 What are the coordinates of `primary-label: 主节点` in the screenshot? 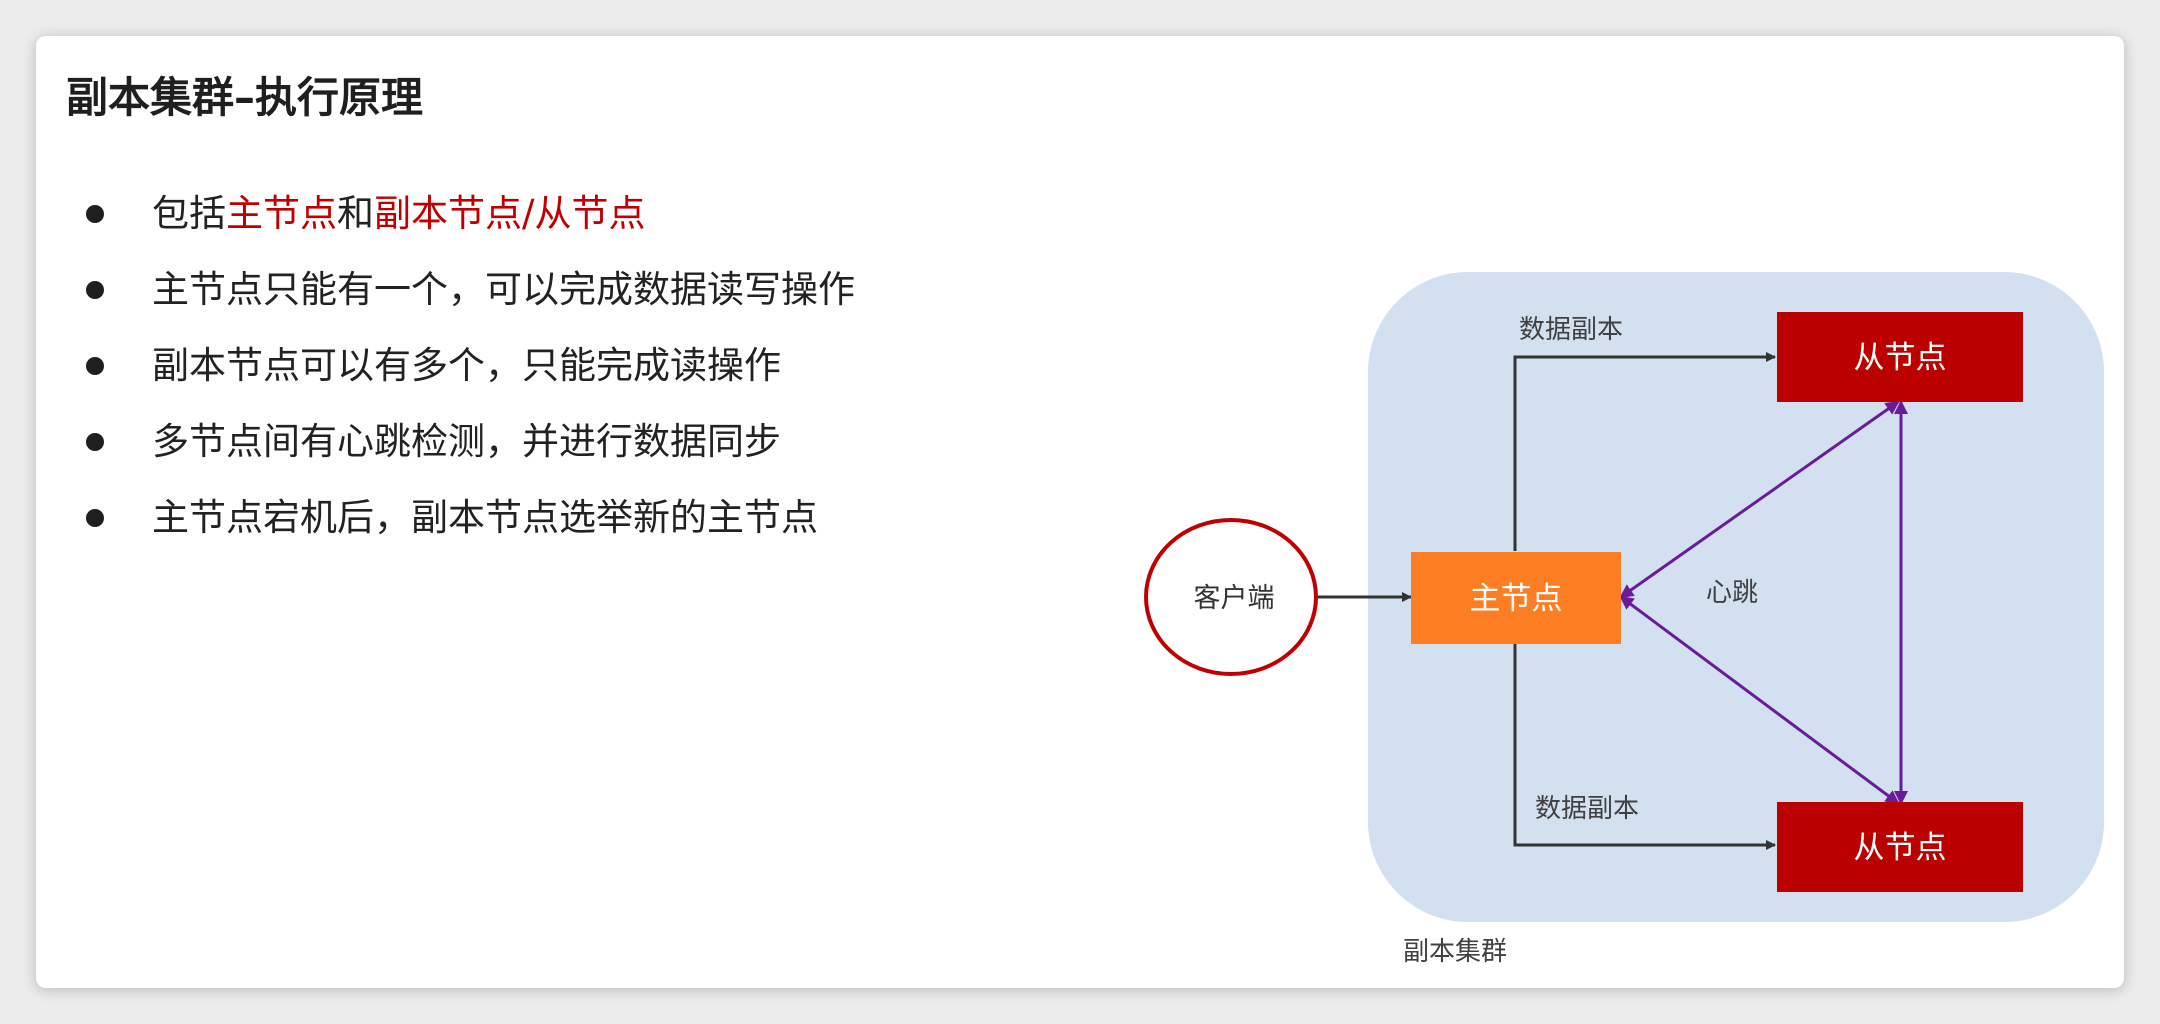 It's located at (1516, 599).